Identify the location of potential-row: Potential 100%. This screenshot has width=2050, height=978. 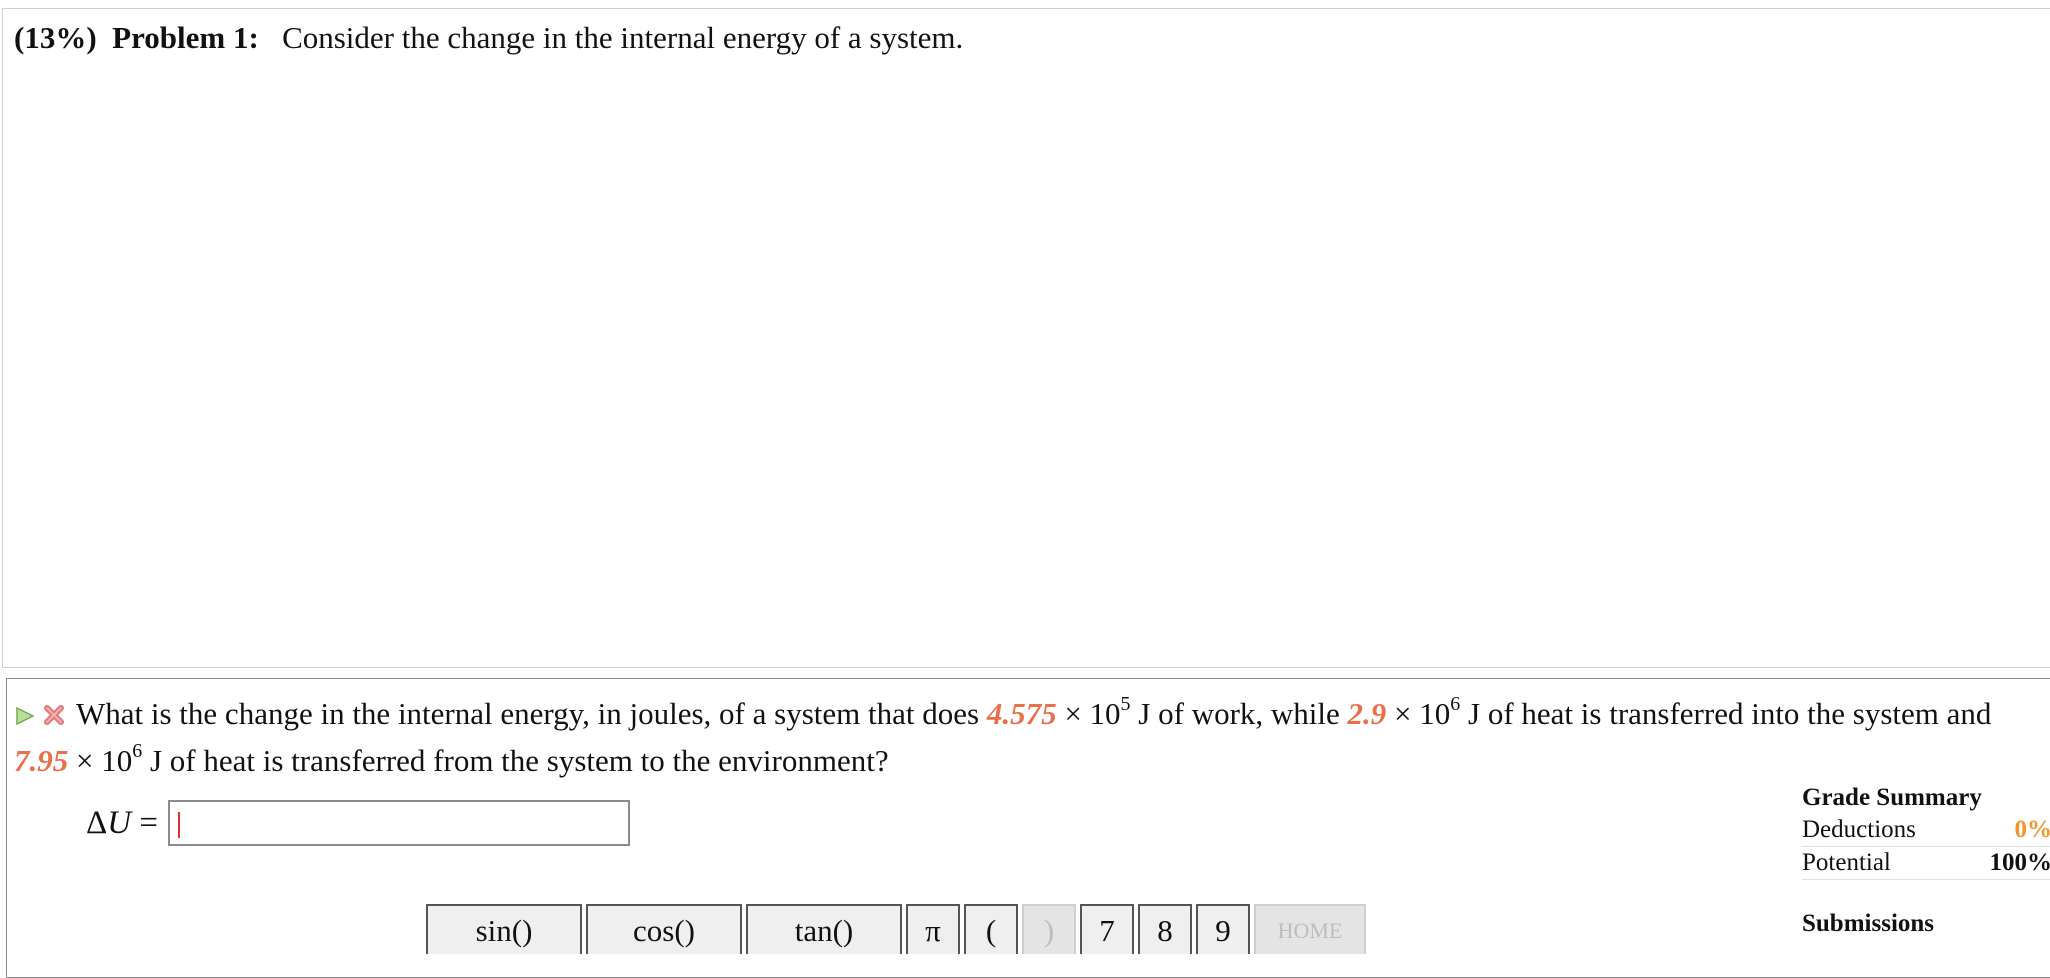
(1926, 863).